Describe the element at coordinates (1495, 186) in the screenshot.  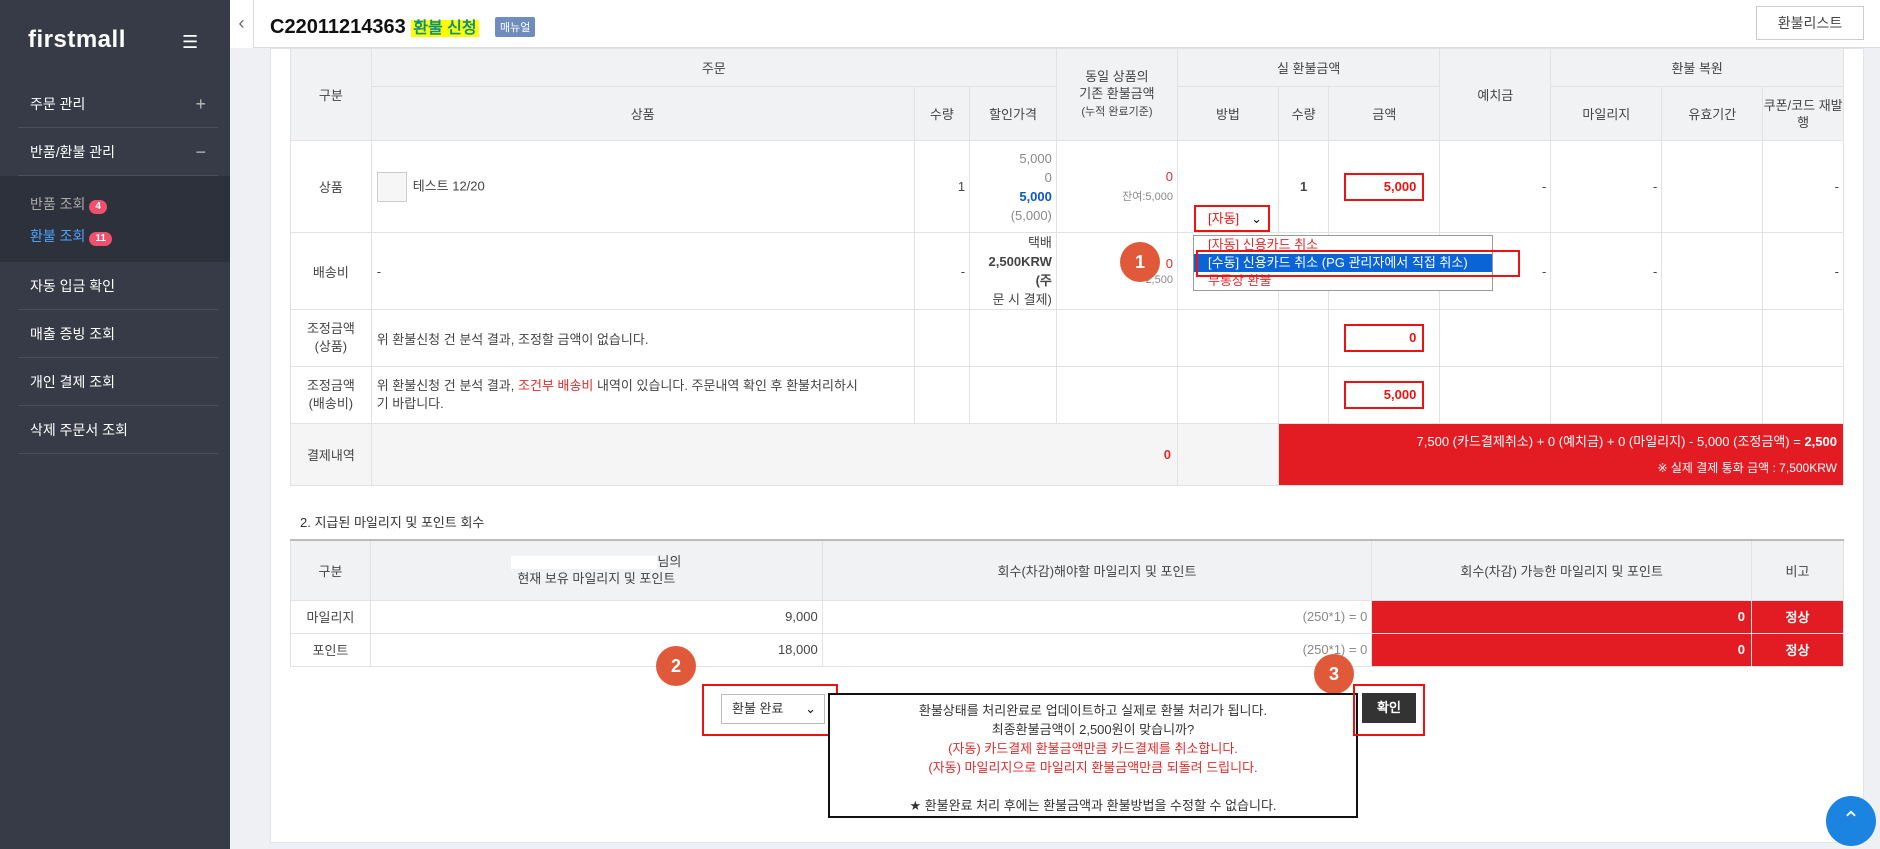
I see `deposit-cell: -` at that location.